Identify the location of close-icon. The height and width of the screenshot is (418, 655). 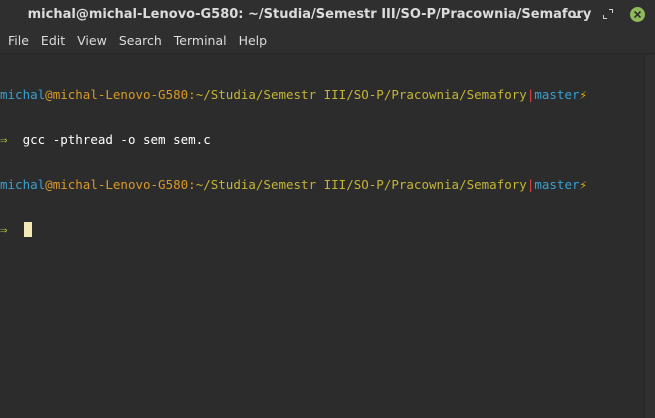
(637, 14).